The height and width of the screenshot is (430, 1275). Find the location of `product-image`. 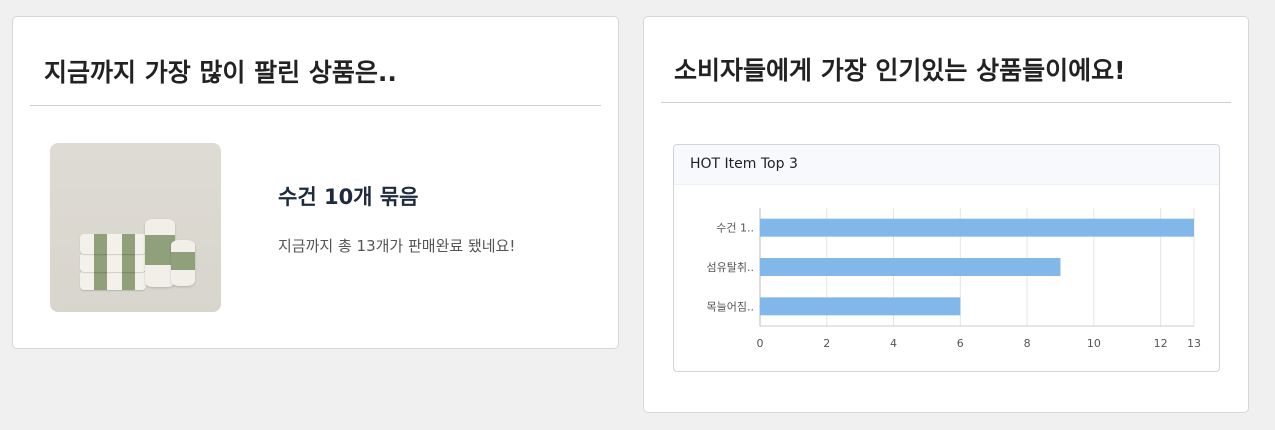

product-image is located at coordinates (135, 227).